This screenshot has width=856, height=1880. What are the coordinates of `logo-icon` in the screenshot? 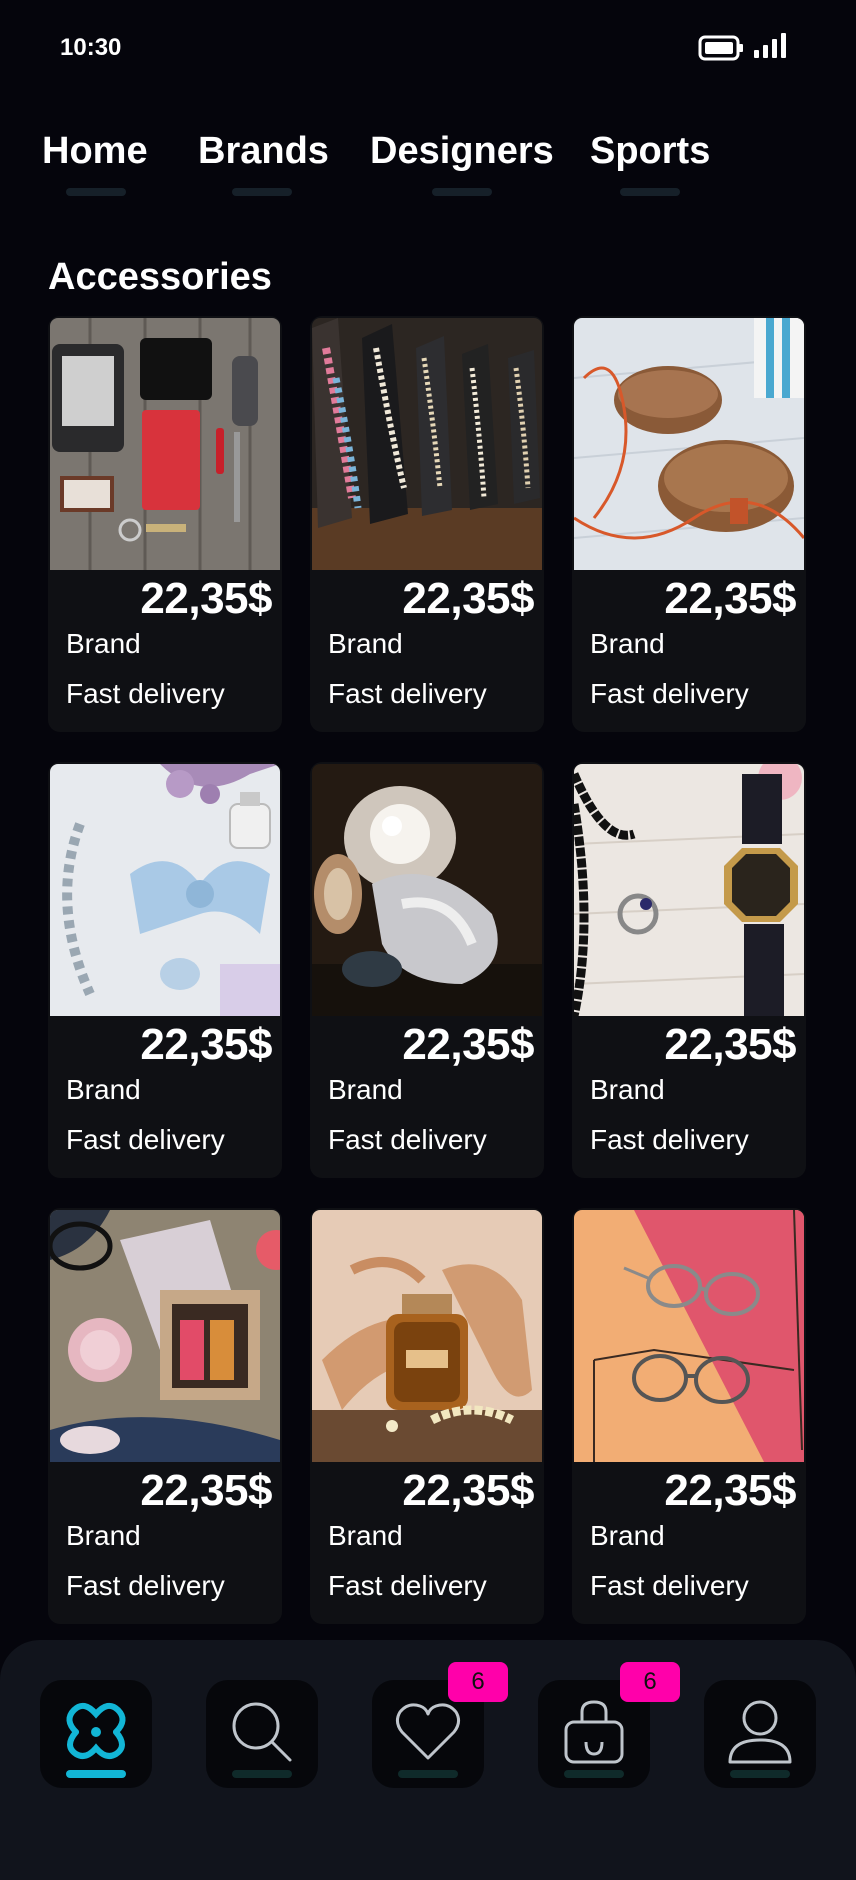 It's located at (96, 1730).